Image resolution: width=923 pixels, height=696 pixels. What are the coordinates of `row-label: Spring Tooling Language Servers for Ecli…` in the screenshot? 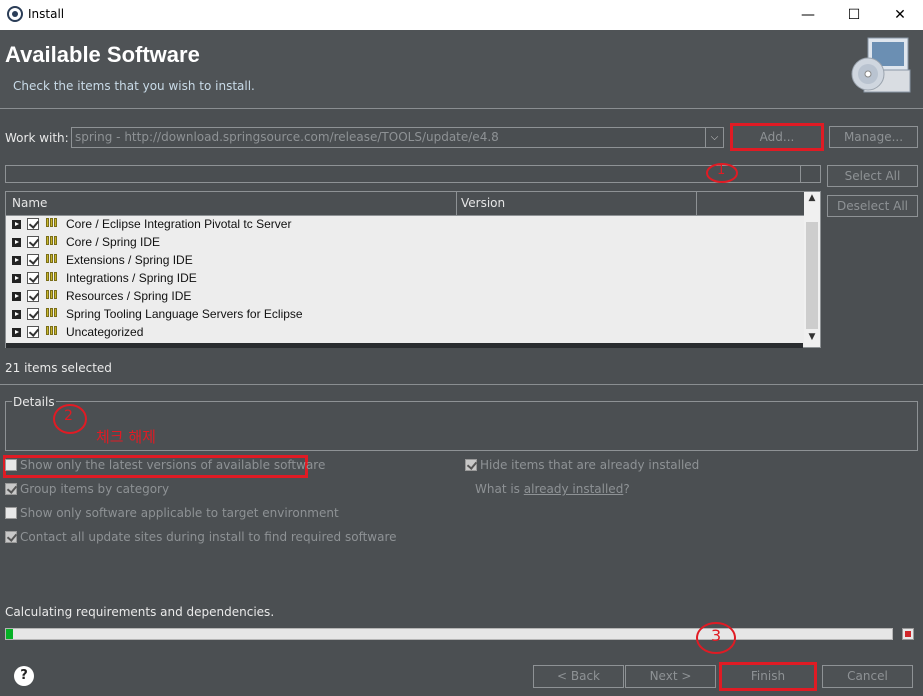 It's located at (184, 314).